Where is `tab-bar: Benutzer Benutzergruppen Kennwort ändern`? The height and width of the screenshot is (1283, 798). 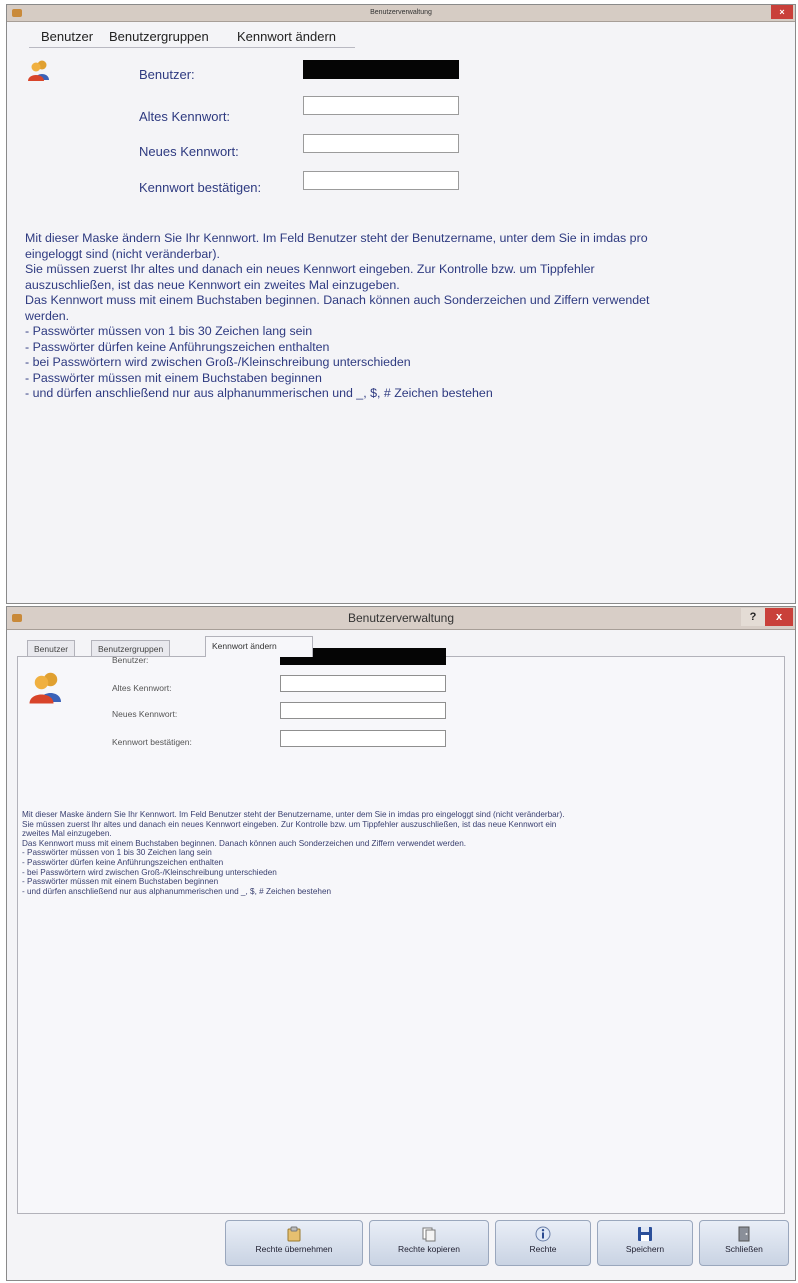 tab-bar: Benutzer Benutzergruppen Kennwort ändern is located at coordinates (192, 37).